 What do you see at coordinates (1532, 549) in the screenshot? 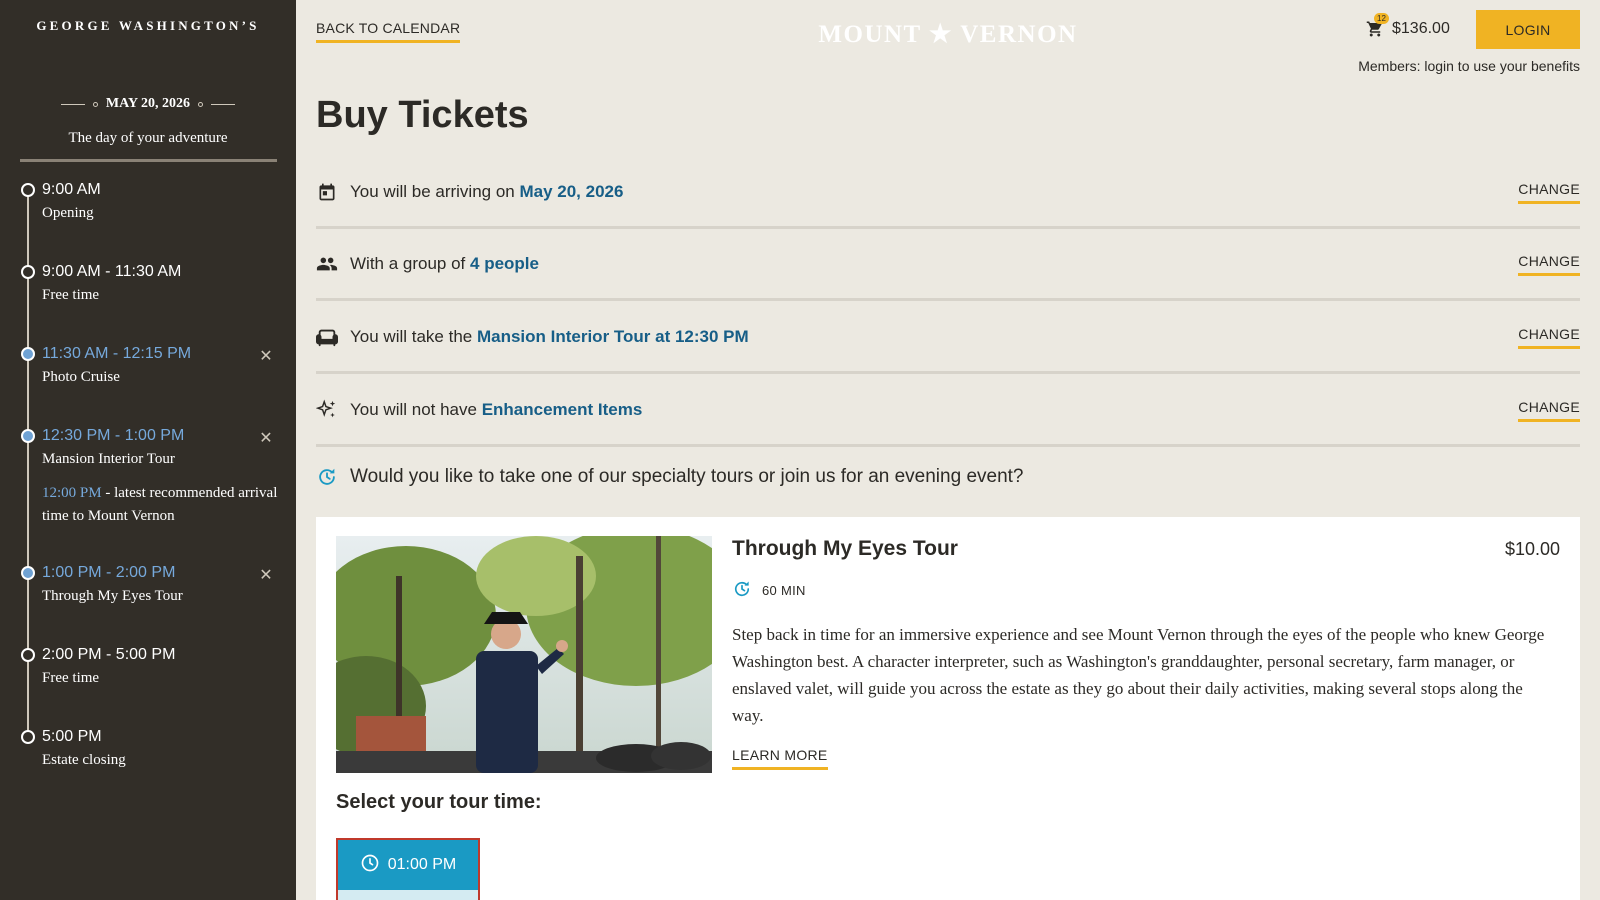
I see `tour-price: $10.00` at bounding box center [1532, 549].